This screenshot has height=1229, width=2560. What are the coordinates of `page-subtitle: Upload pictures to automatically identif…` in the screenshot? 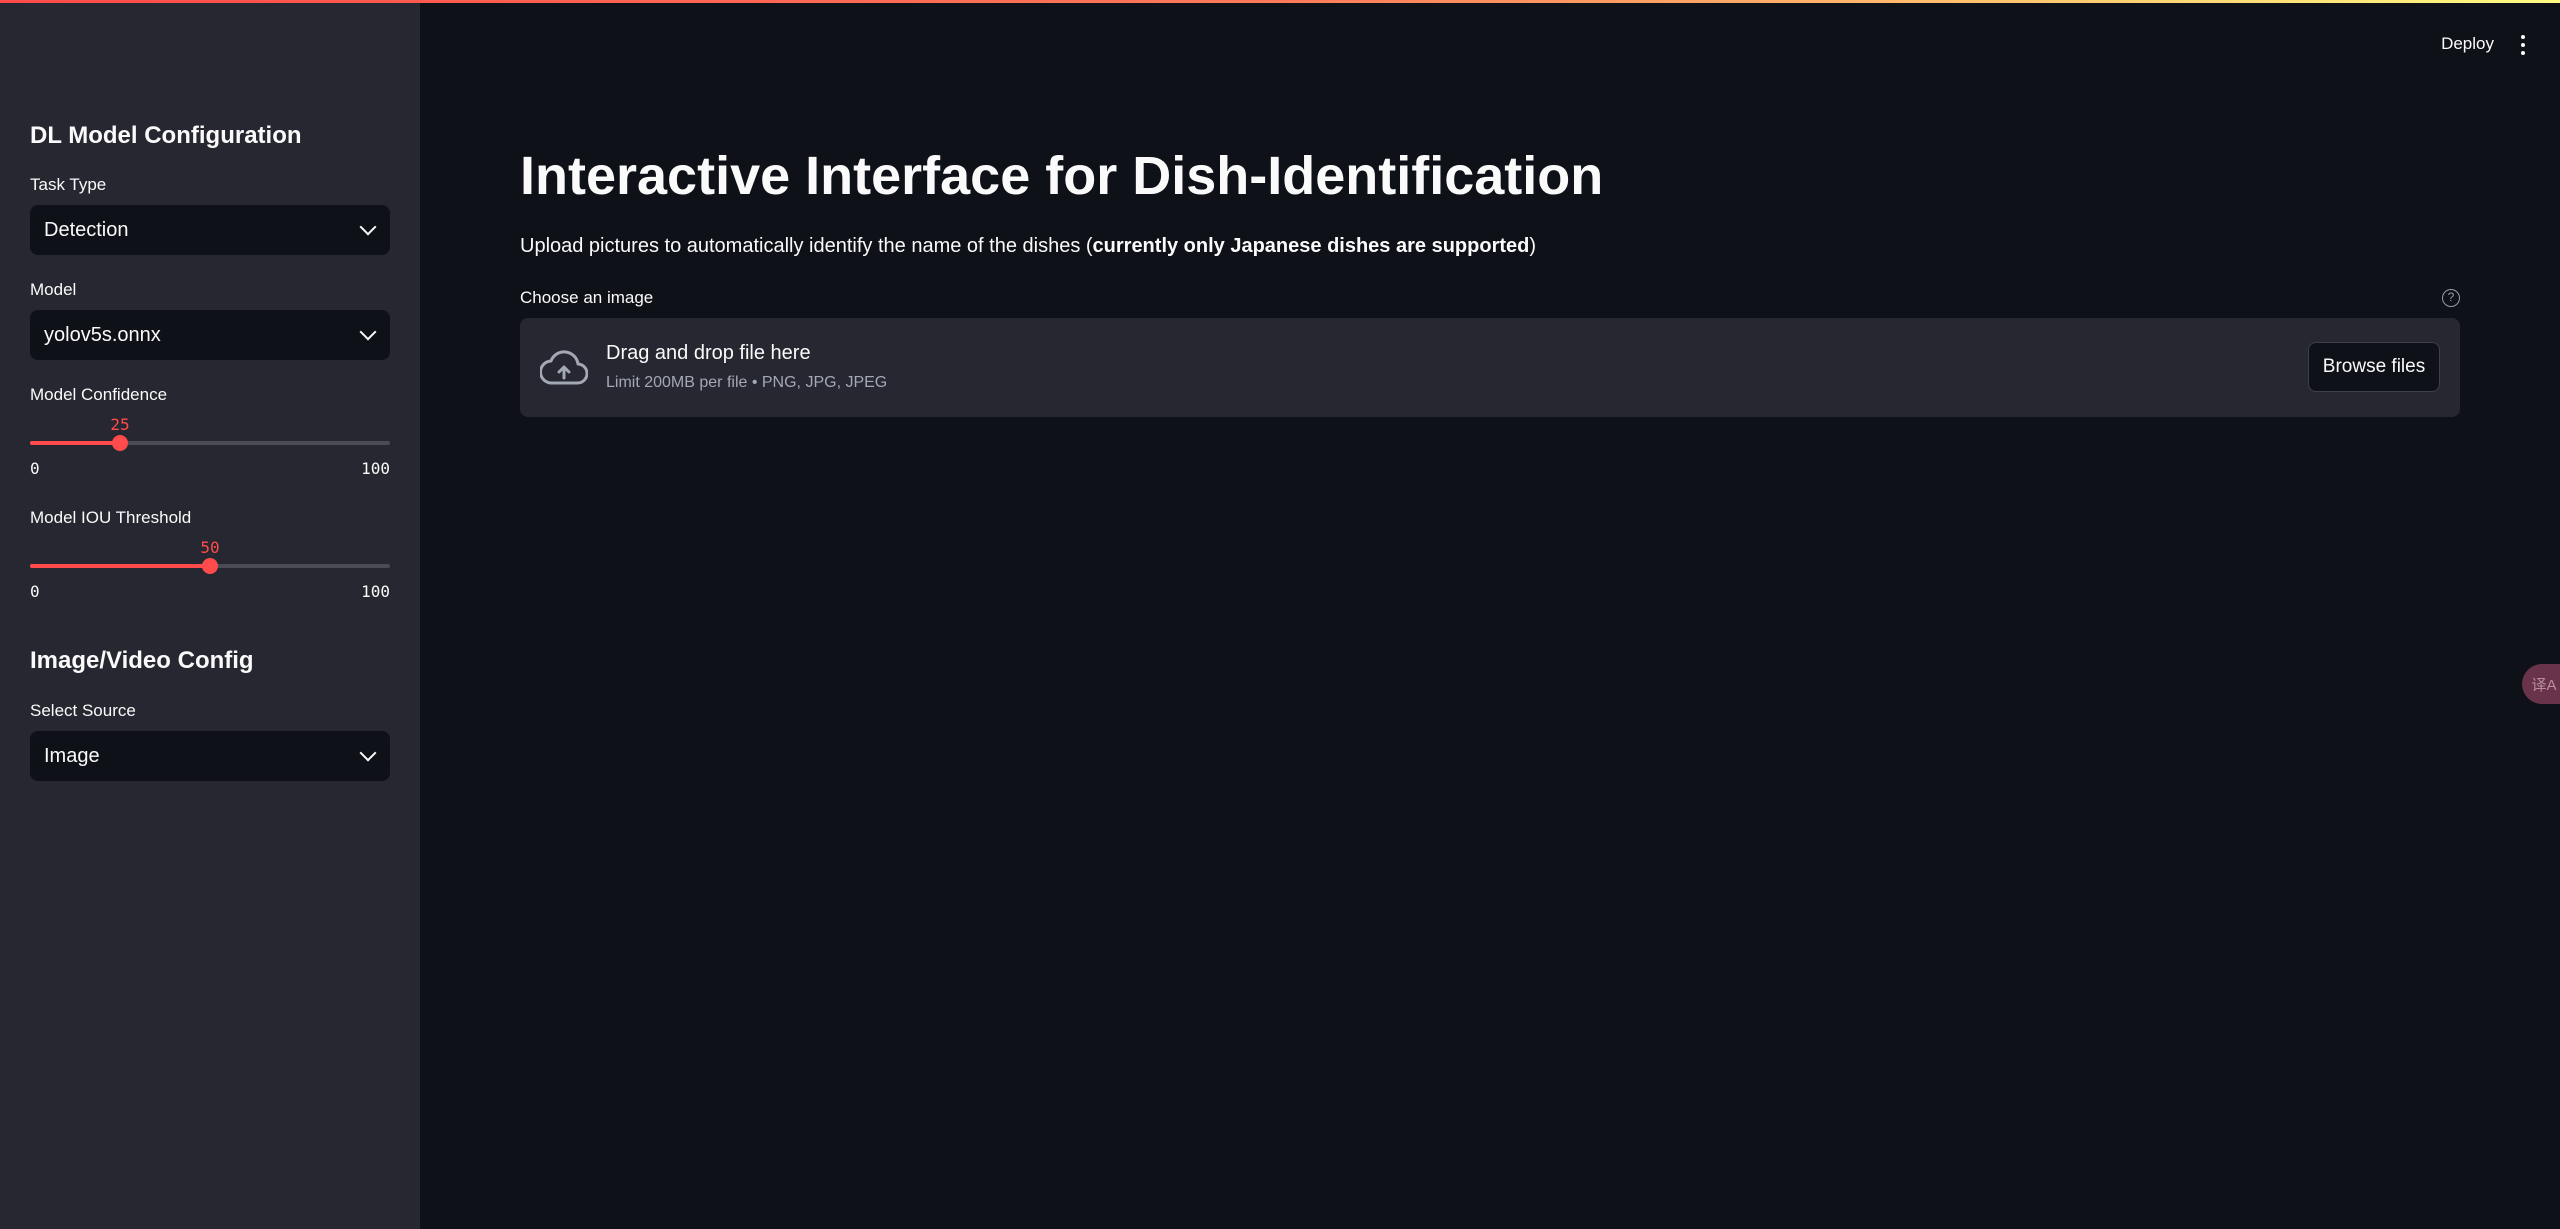 It's located at (1028, 246).